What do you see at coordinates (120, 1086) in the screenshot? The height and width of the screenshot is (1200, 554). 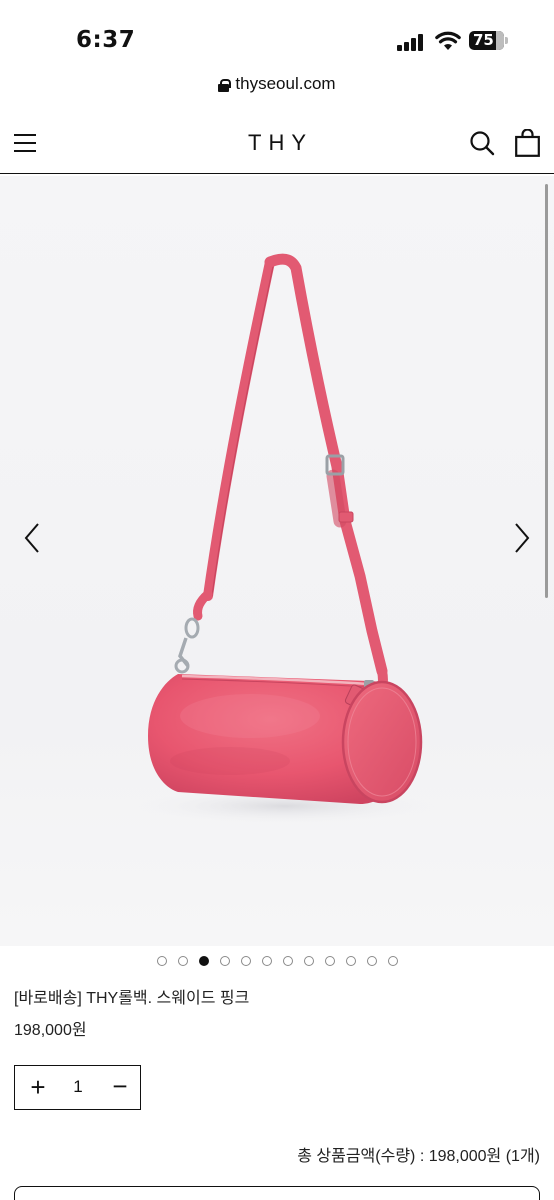 I see `quantity-decrease-button: −` at bounding box center [120, 1086].